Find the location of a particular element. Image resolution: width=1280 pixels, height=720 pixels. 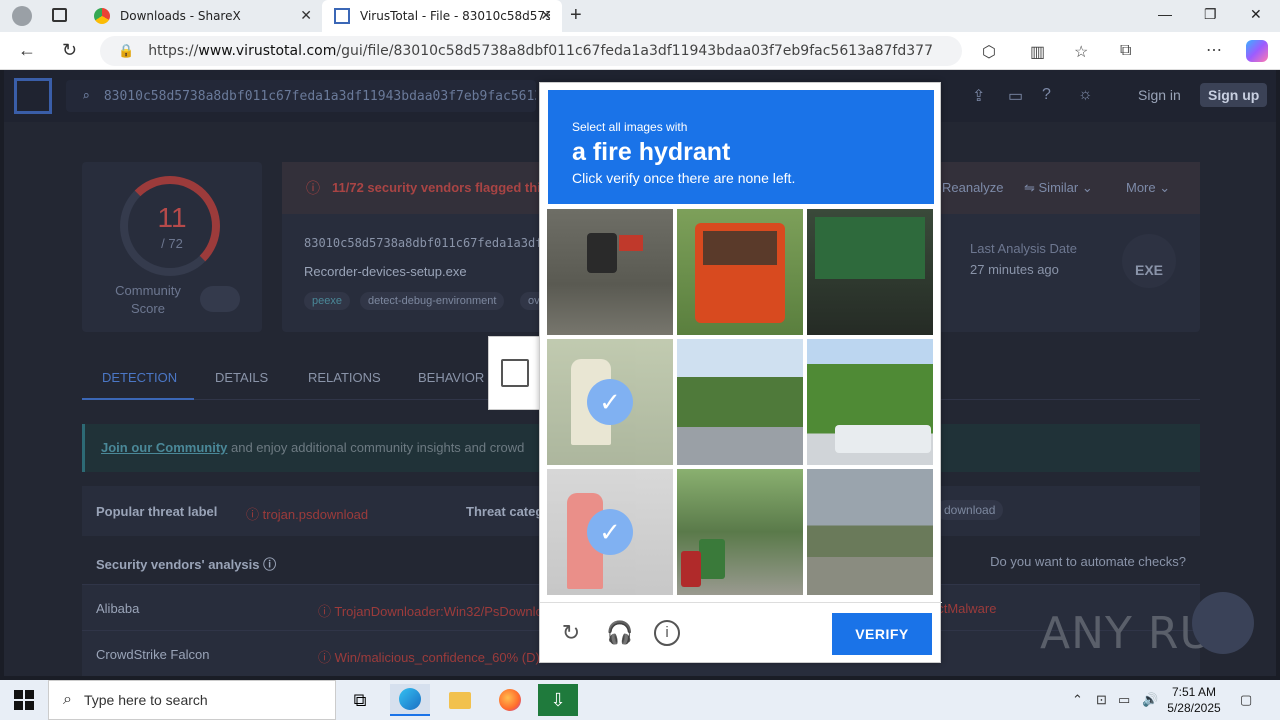

captcha-tile-road is located at coordinates (740, 402).